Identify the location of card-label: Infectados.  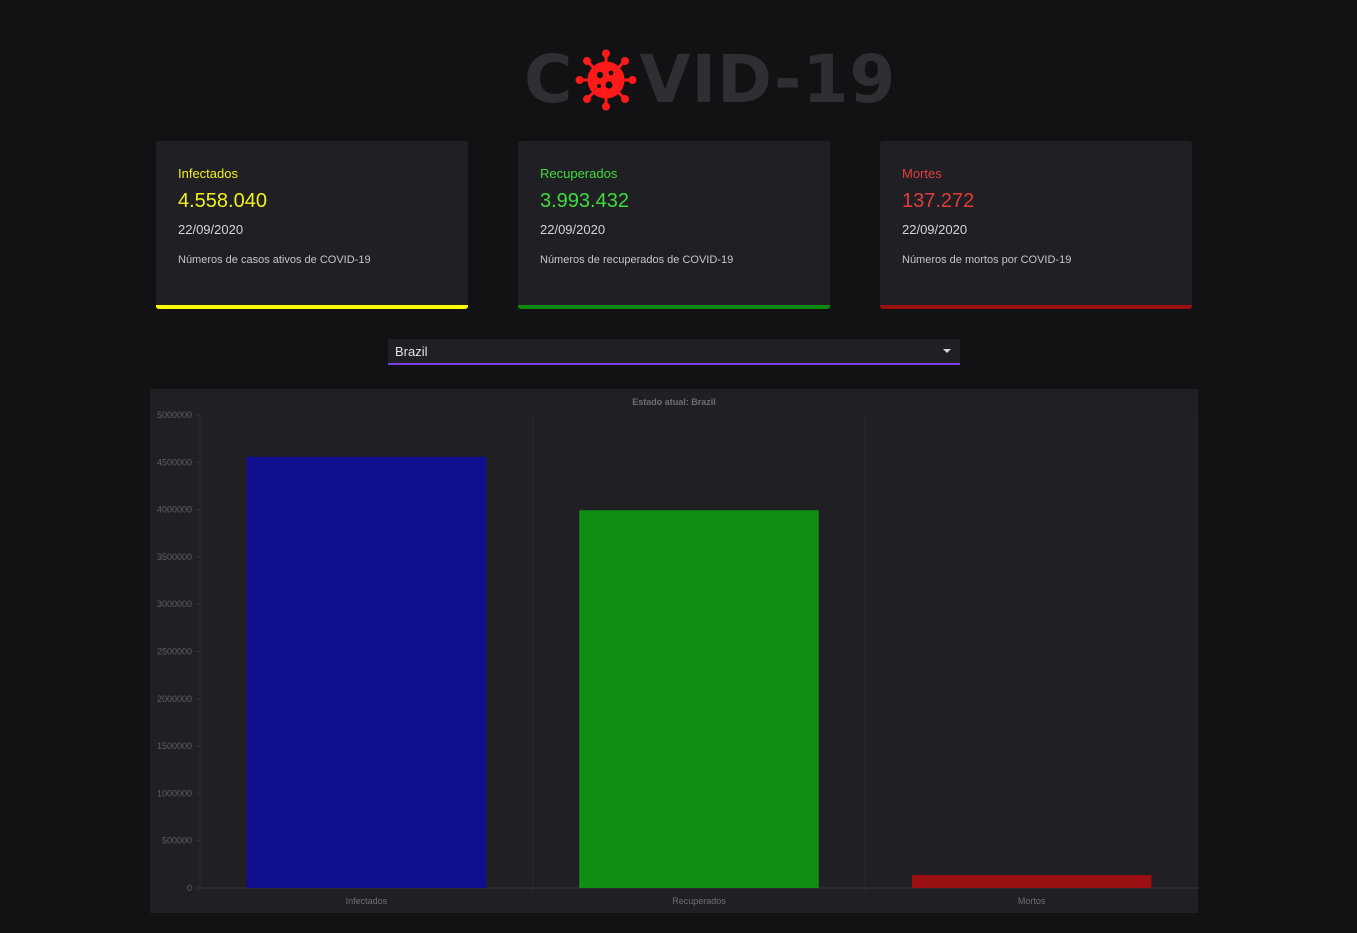
(208, 173).